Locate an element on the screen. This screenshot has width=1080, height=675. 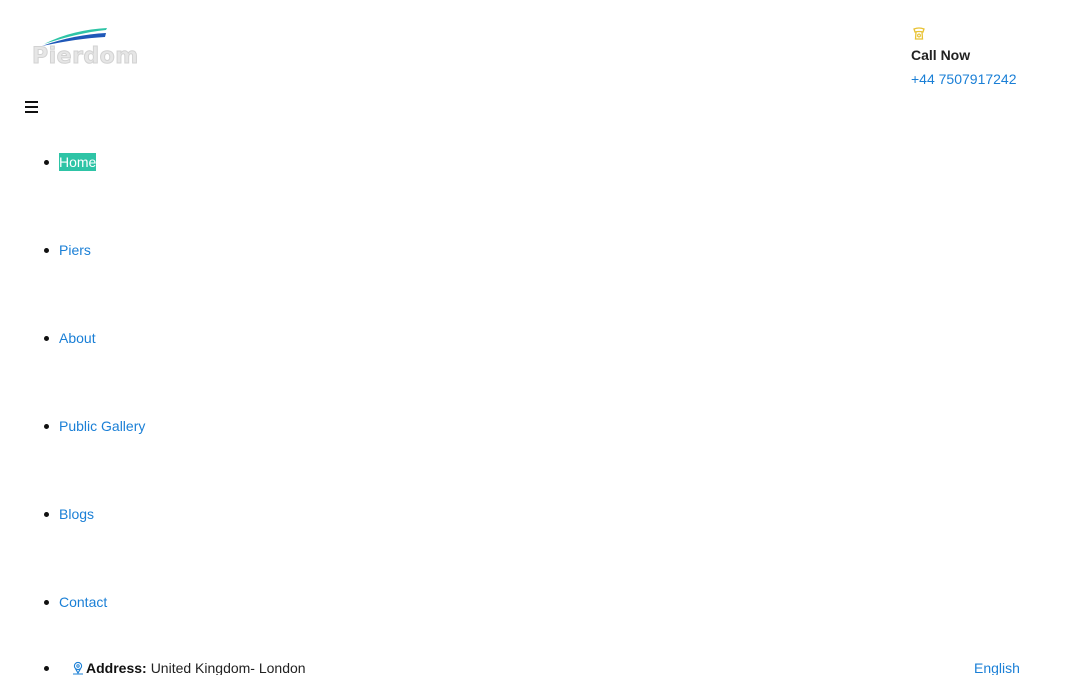
address-value: United Kingdom- London is located at coordinates (228, 667).